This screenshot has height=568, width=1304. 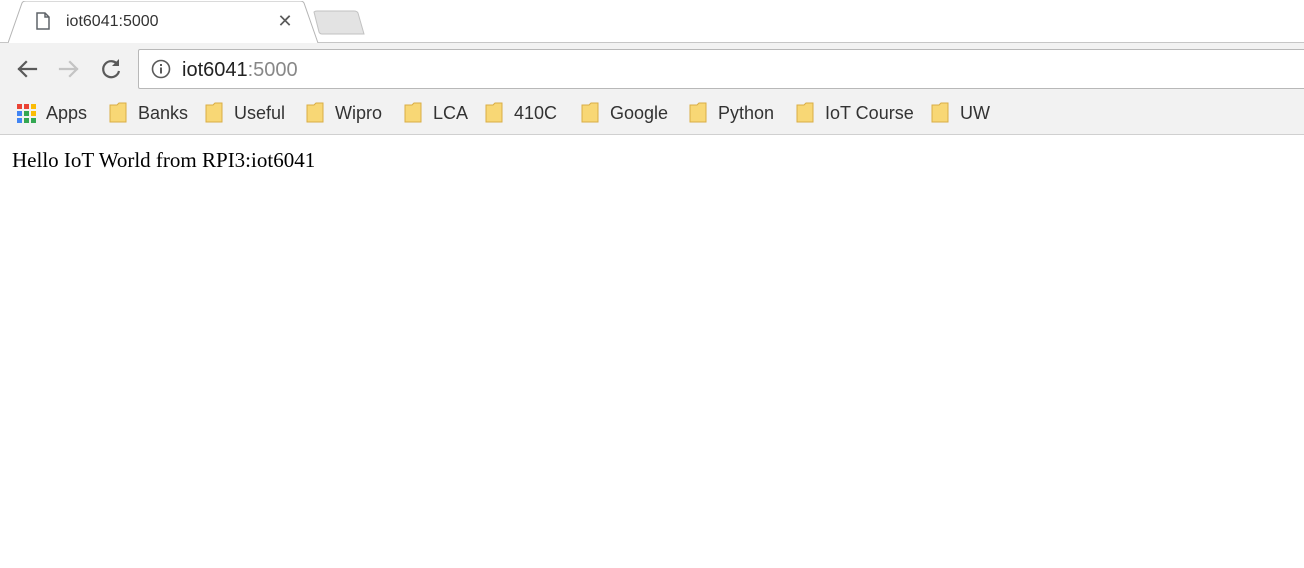 What do you see at coordinates (260, 112) in the screenshot?
I see `bookmark-label: Useful` at bounding box center [260, 112].